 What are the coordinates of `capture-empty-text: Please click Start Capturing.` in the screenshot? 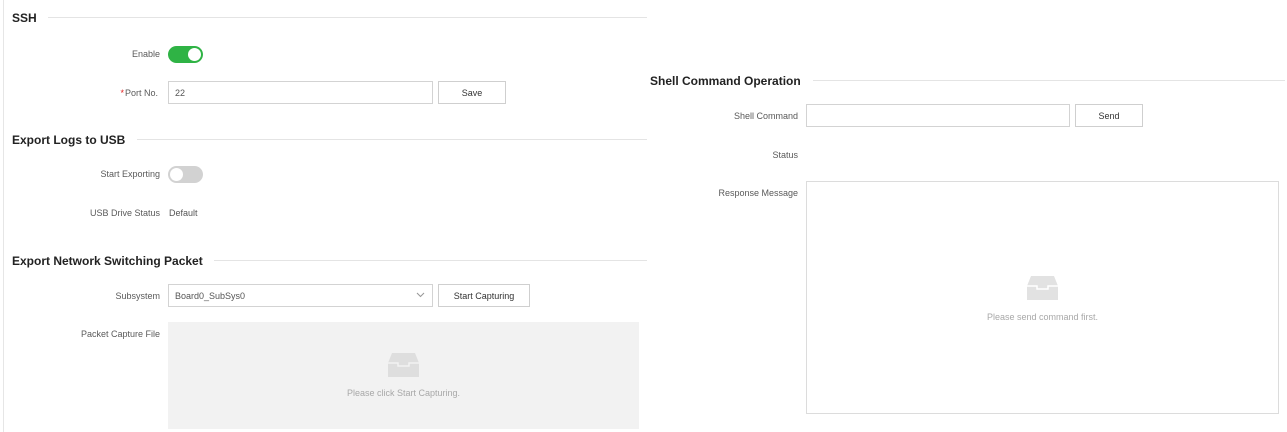 It's located at (403, 393).